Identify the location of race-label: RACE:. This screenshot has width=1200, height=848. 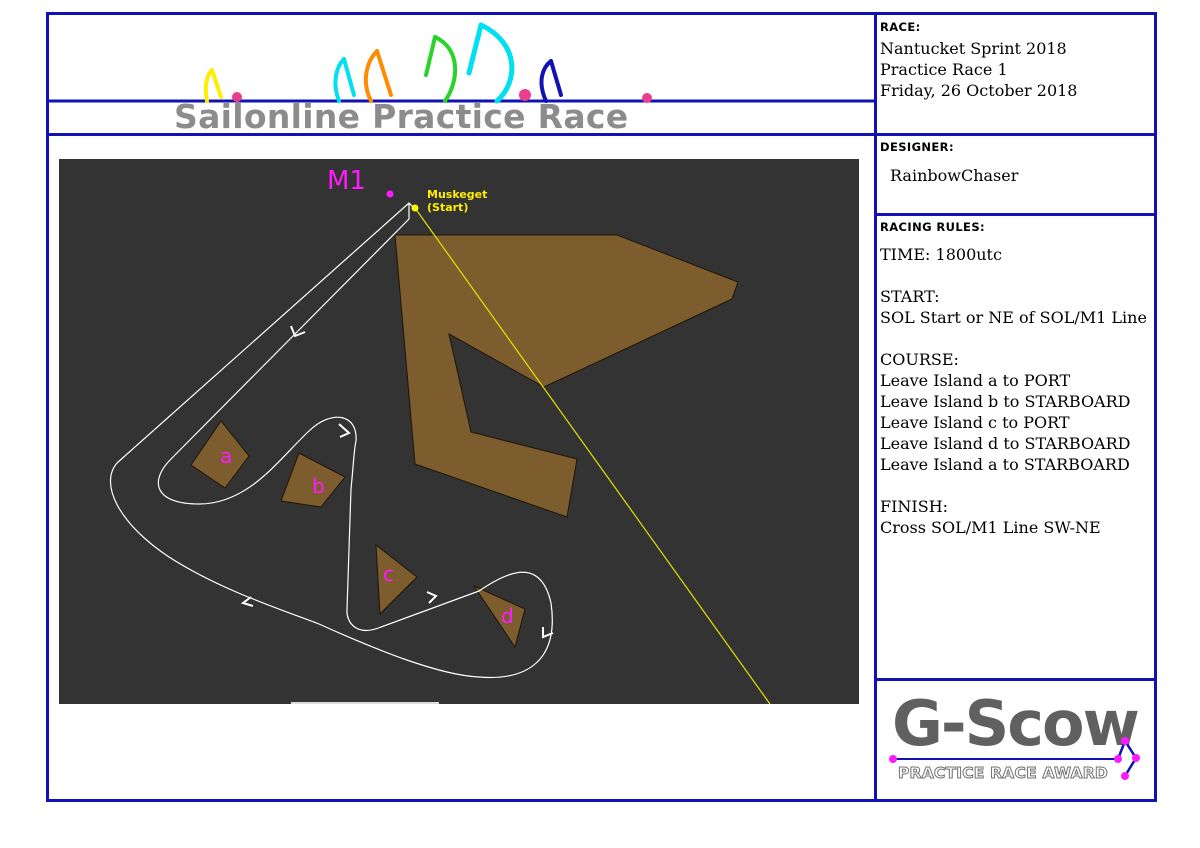
(900, 27).